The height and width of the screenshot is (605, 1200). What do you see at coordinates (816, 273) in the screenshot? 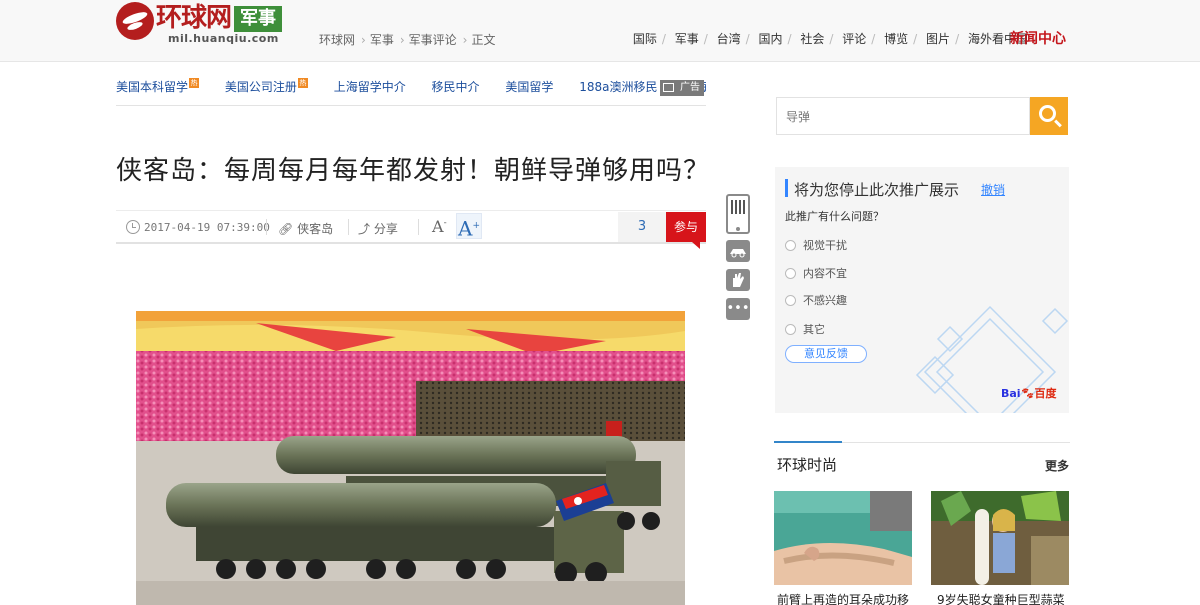
I see `ad-feedback-option: 内容不宜` at bounding box center [816, 273].